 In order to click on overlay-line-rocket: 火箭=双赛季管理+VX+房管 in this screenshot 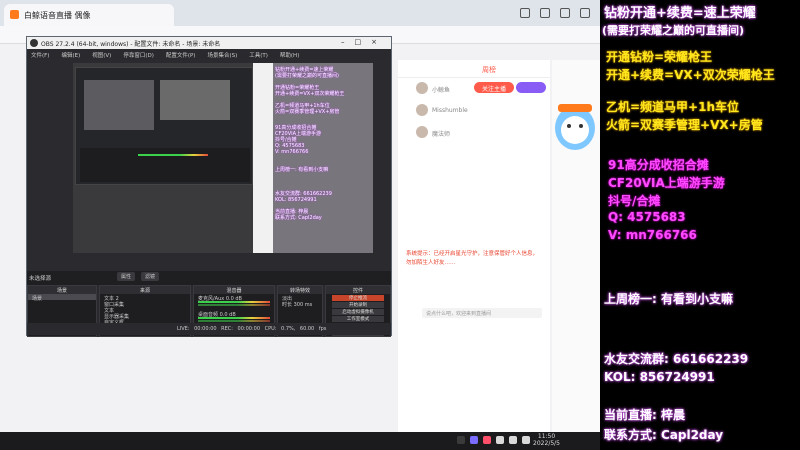, I will do `click(684, 125)`.